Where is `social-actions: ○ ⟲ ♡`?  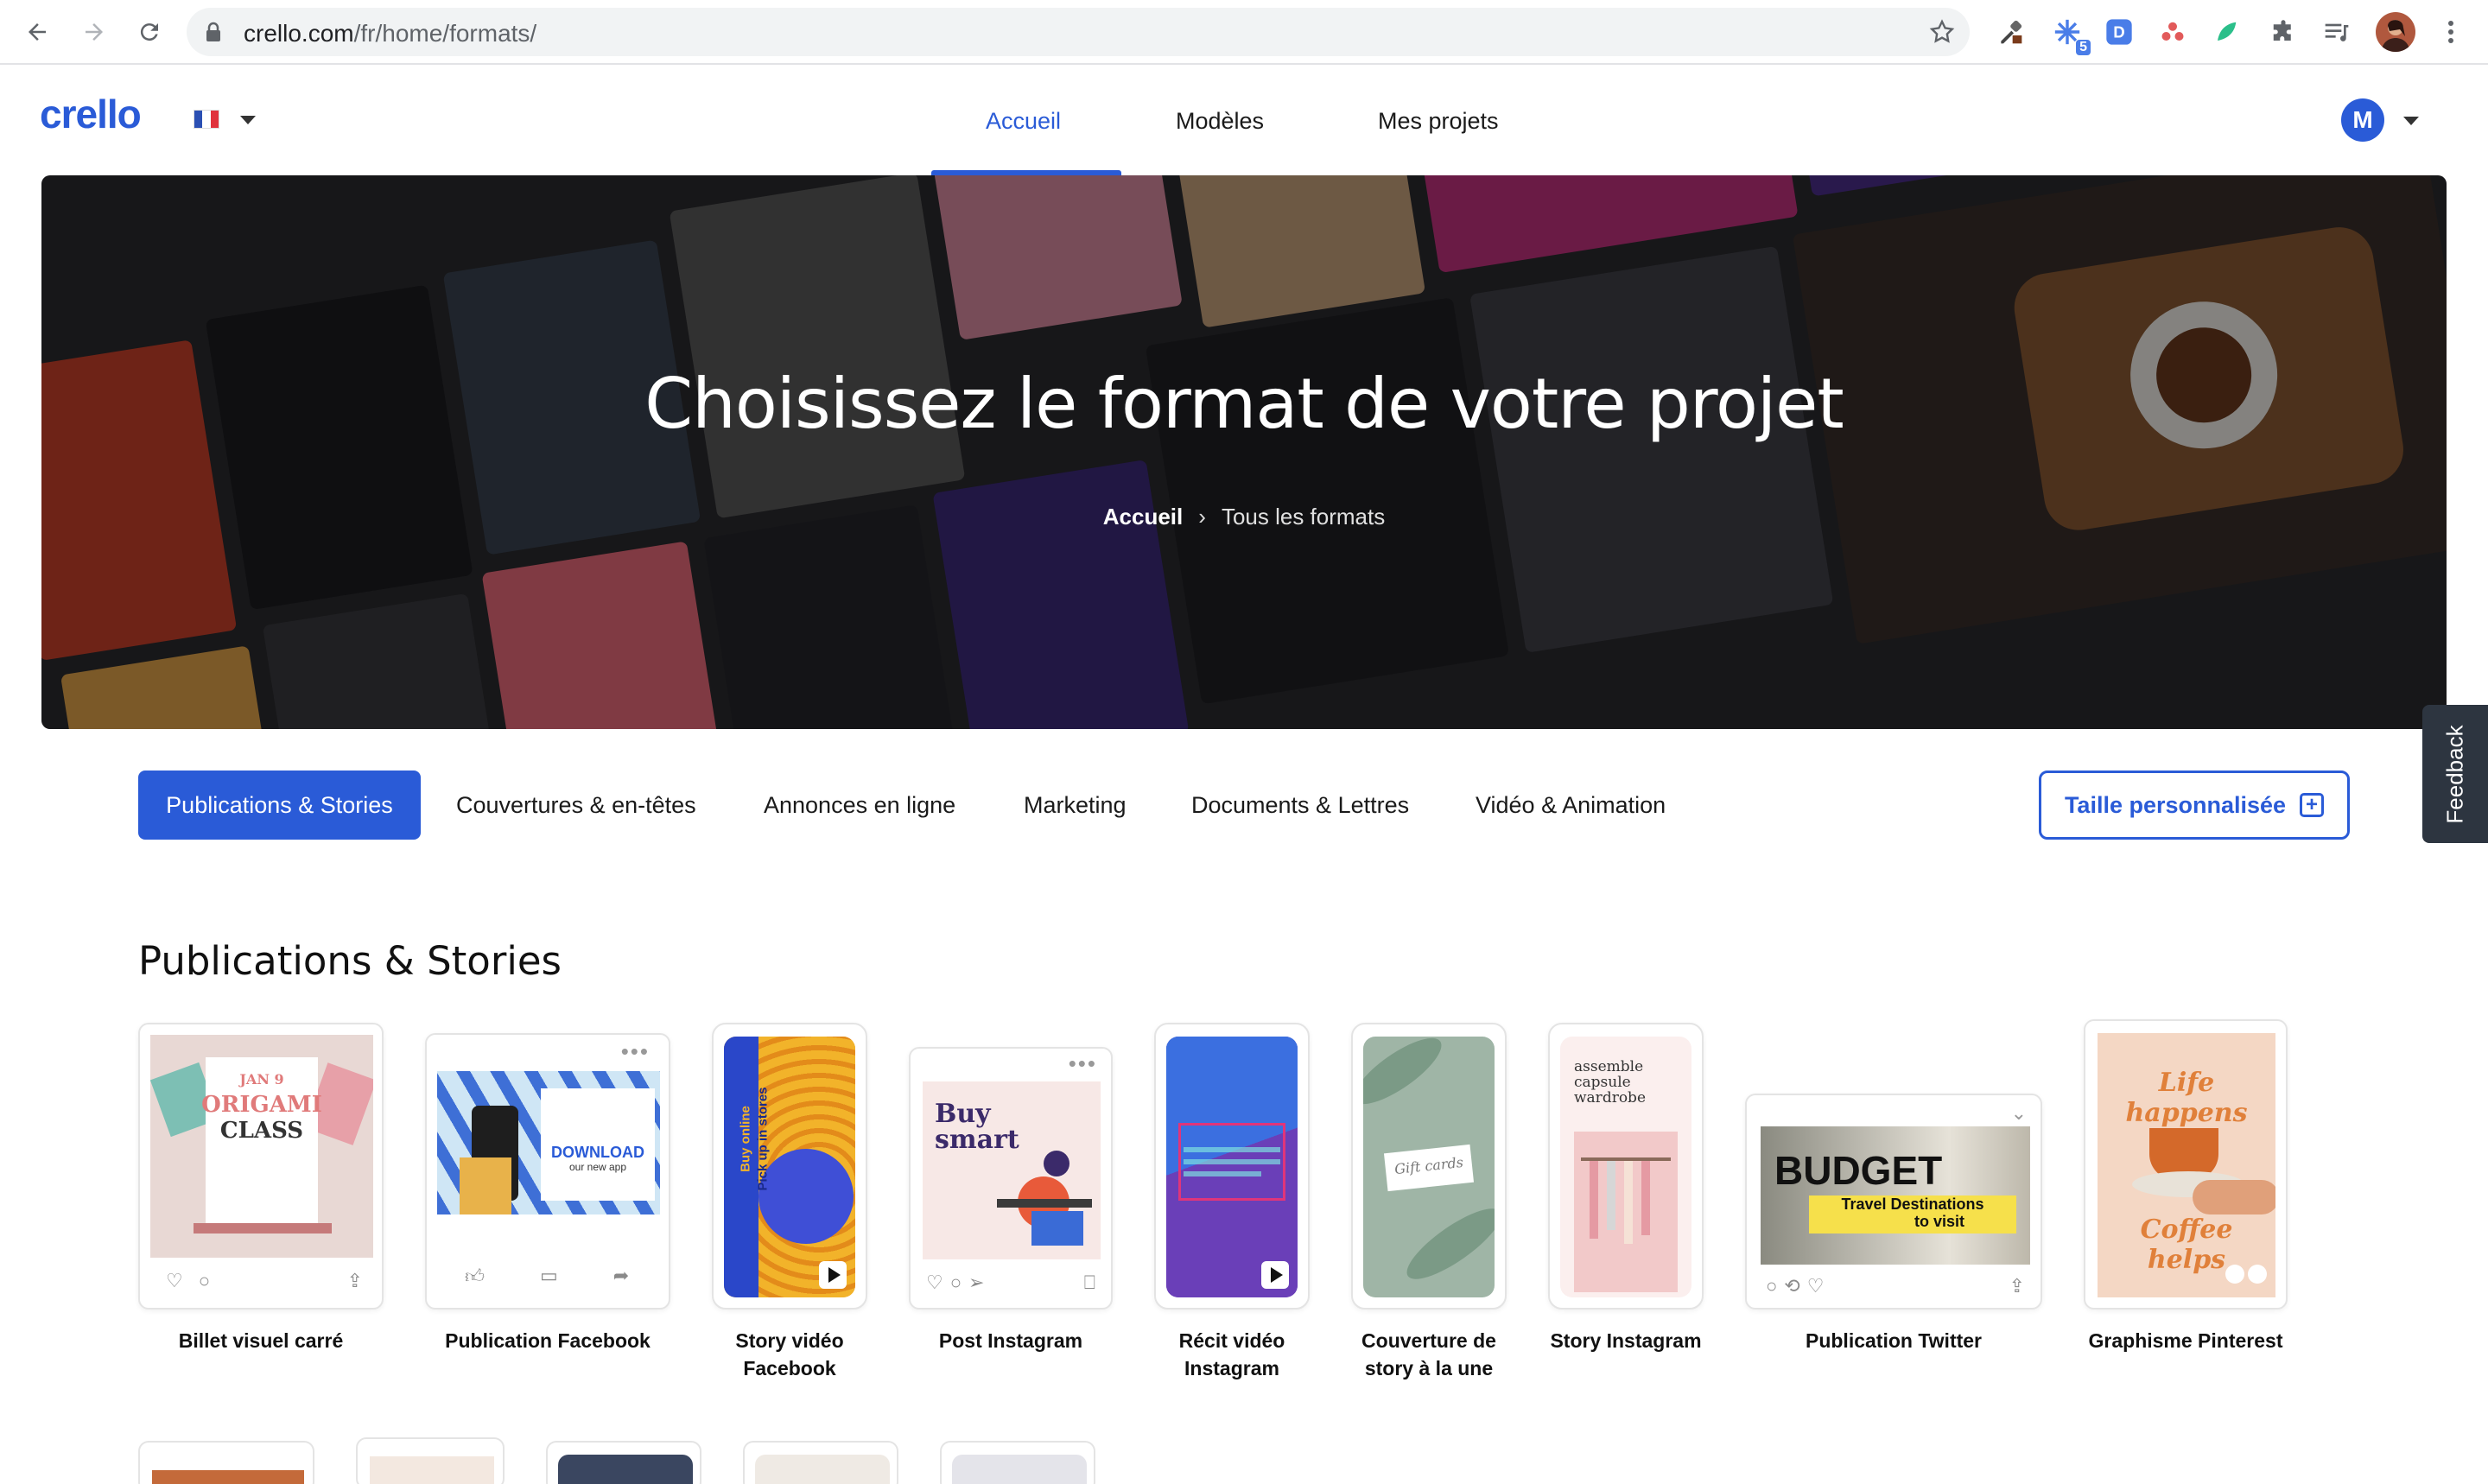
social-actions: ○ ⟲ ♡ is located at coordinates (1795, 1286).